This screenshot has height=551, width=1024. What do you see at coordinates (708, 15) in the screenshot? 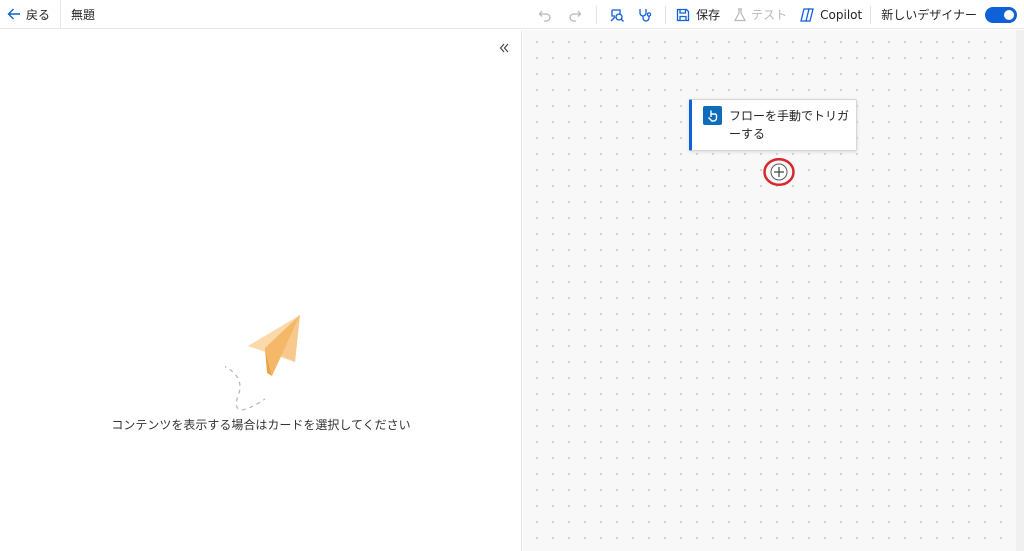
I see `save-label: 保存` at bounding box center [708, 15].